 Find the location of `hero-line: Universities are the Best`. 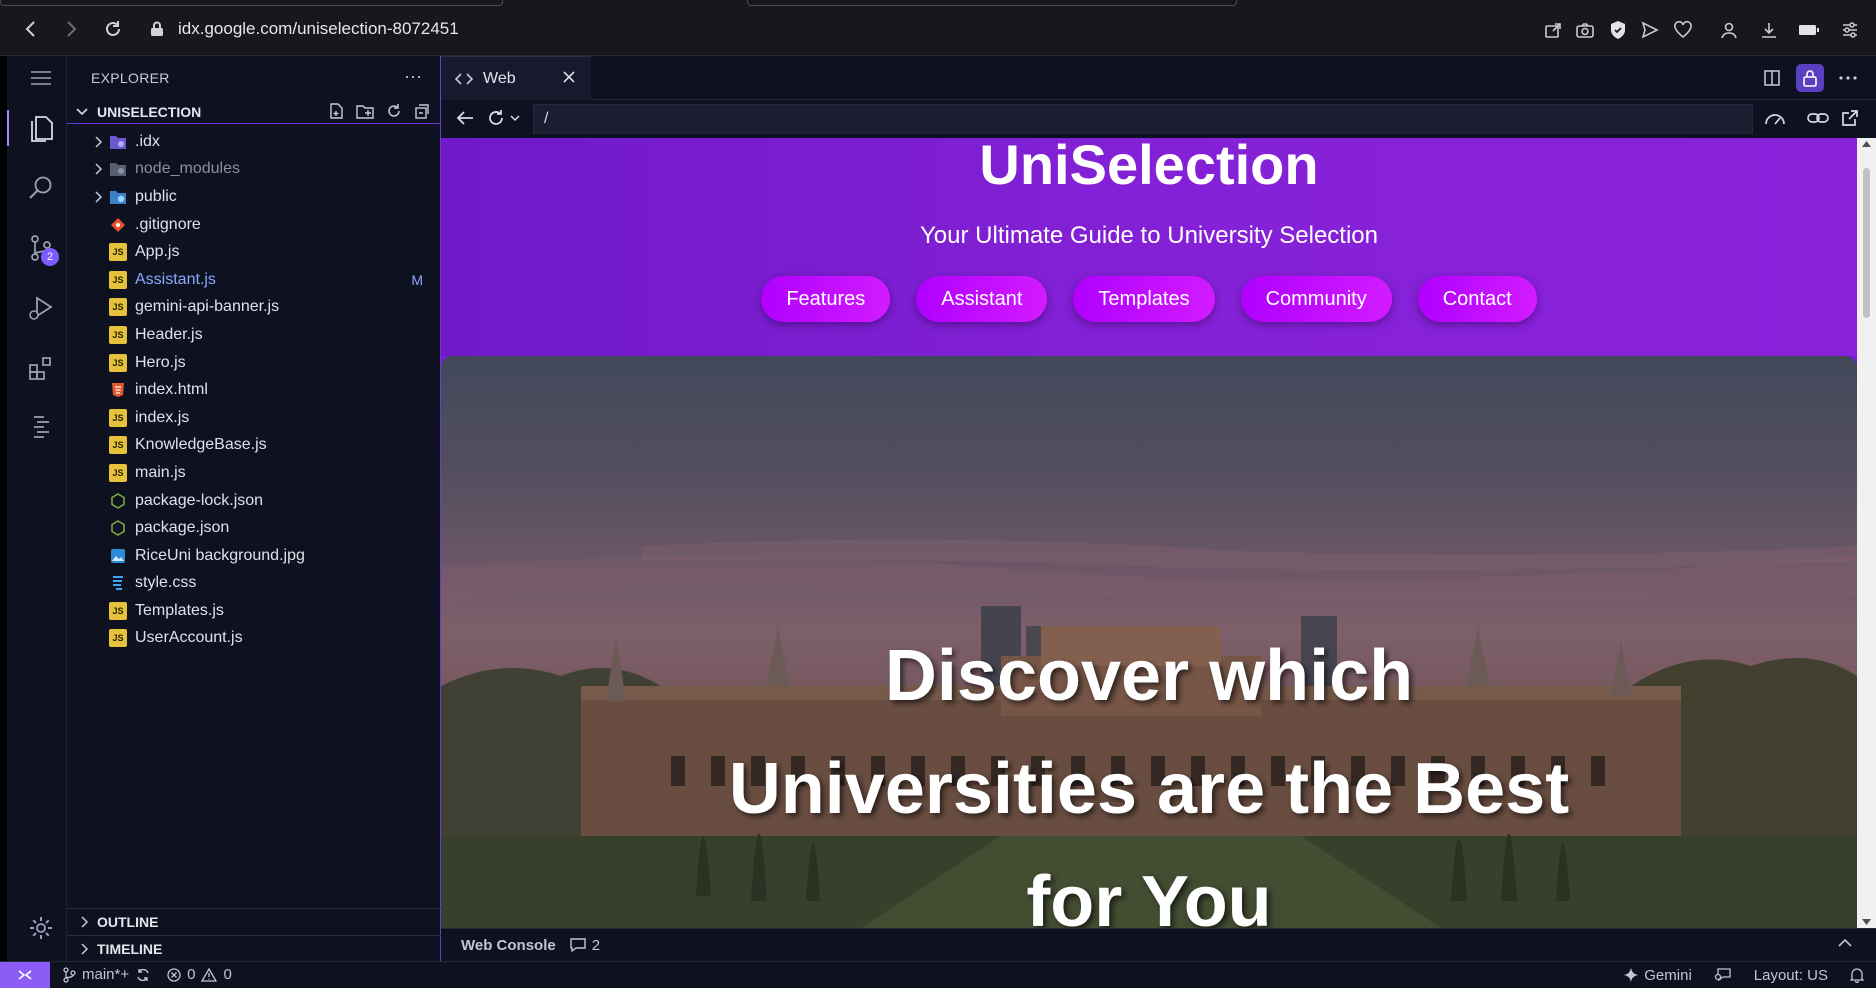

hero-line: Universities are the Best is located at coordinates (1149, 789).